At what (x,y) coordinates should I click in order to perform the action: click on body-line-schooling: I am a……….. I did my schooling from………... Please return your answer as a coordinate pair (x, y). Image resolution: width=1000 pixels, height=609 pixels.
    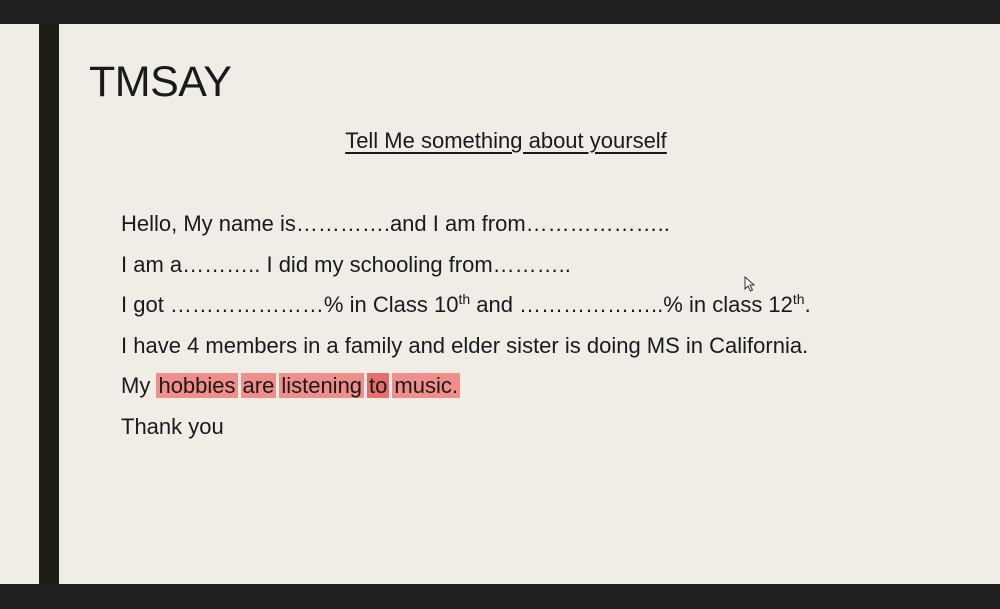
    Looking at the image, I should click on (346, 264).